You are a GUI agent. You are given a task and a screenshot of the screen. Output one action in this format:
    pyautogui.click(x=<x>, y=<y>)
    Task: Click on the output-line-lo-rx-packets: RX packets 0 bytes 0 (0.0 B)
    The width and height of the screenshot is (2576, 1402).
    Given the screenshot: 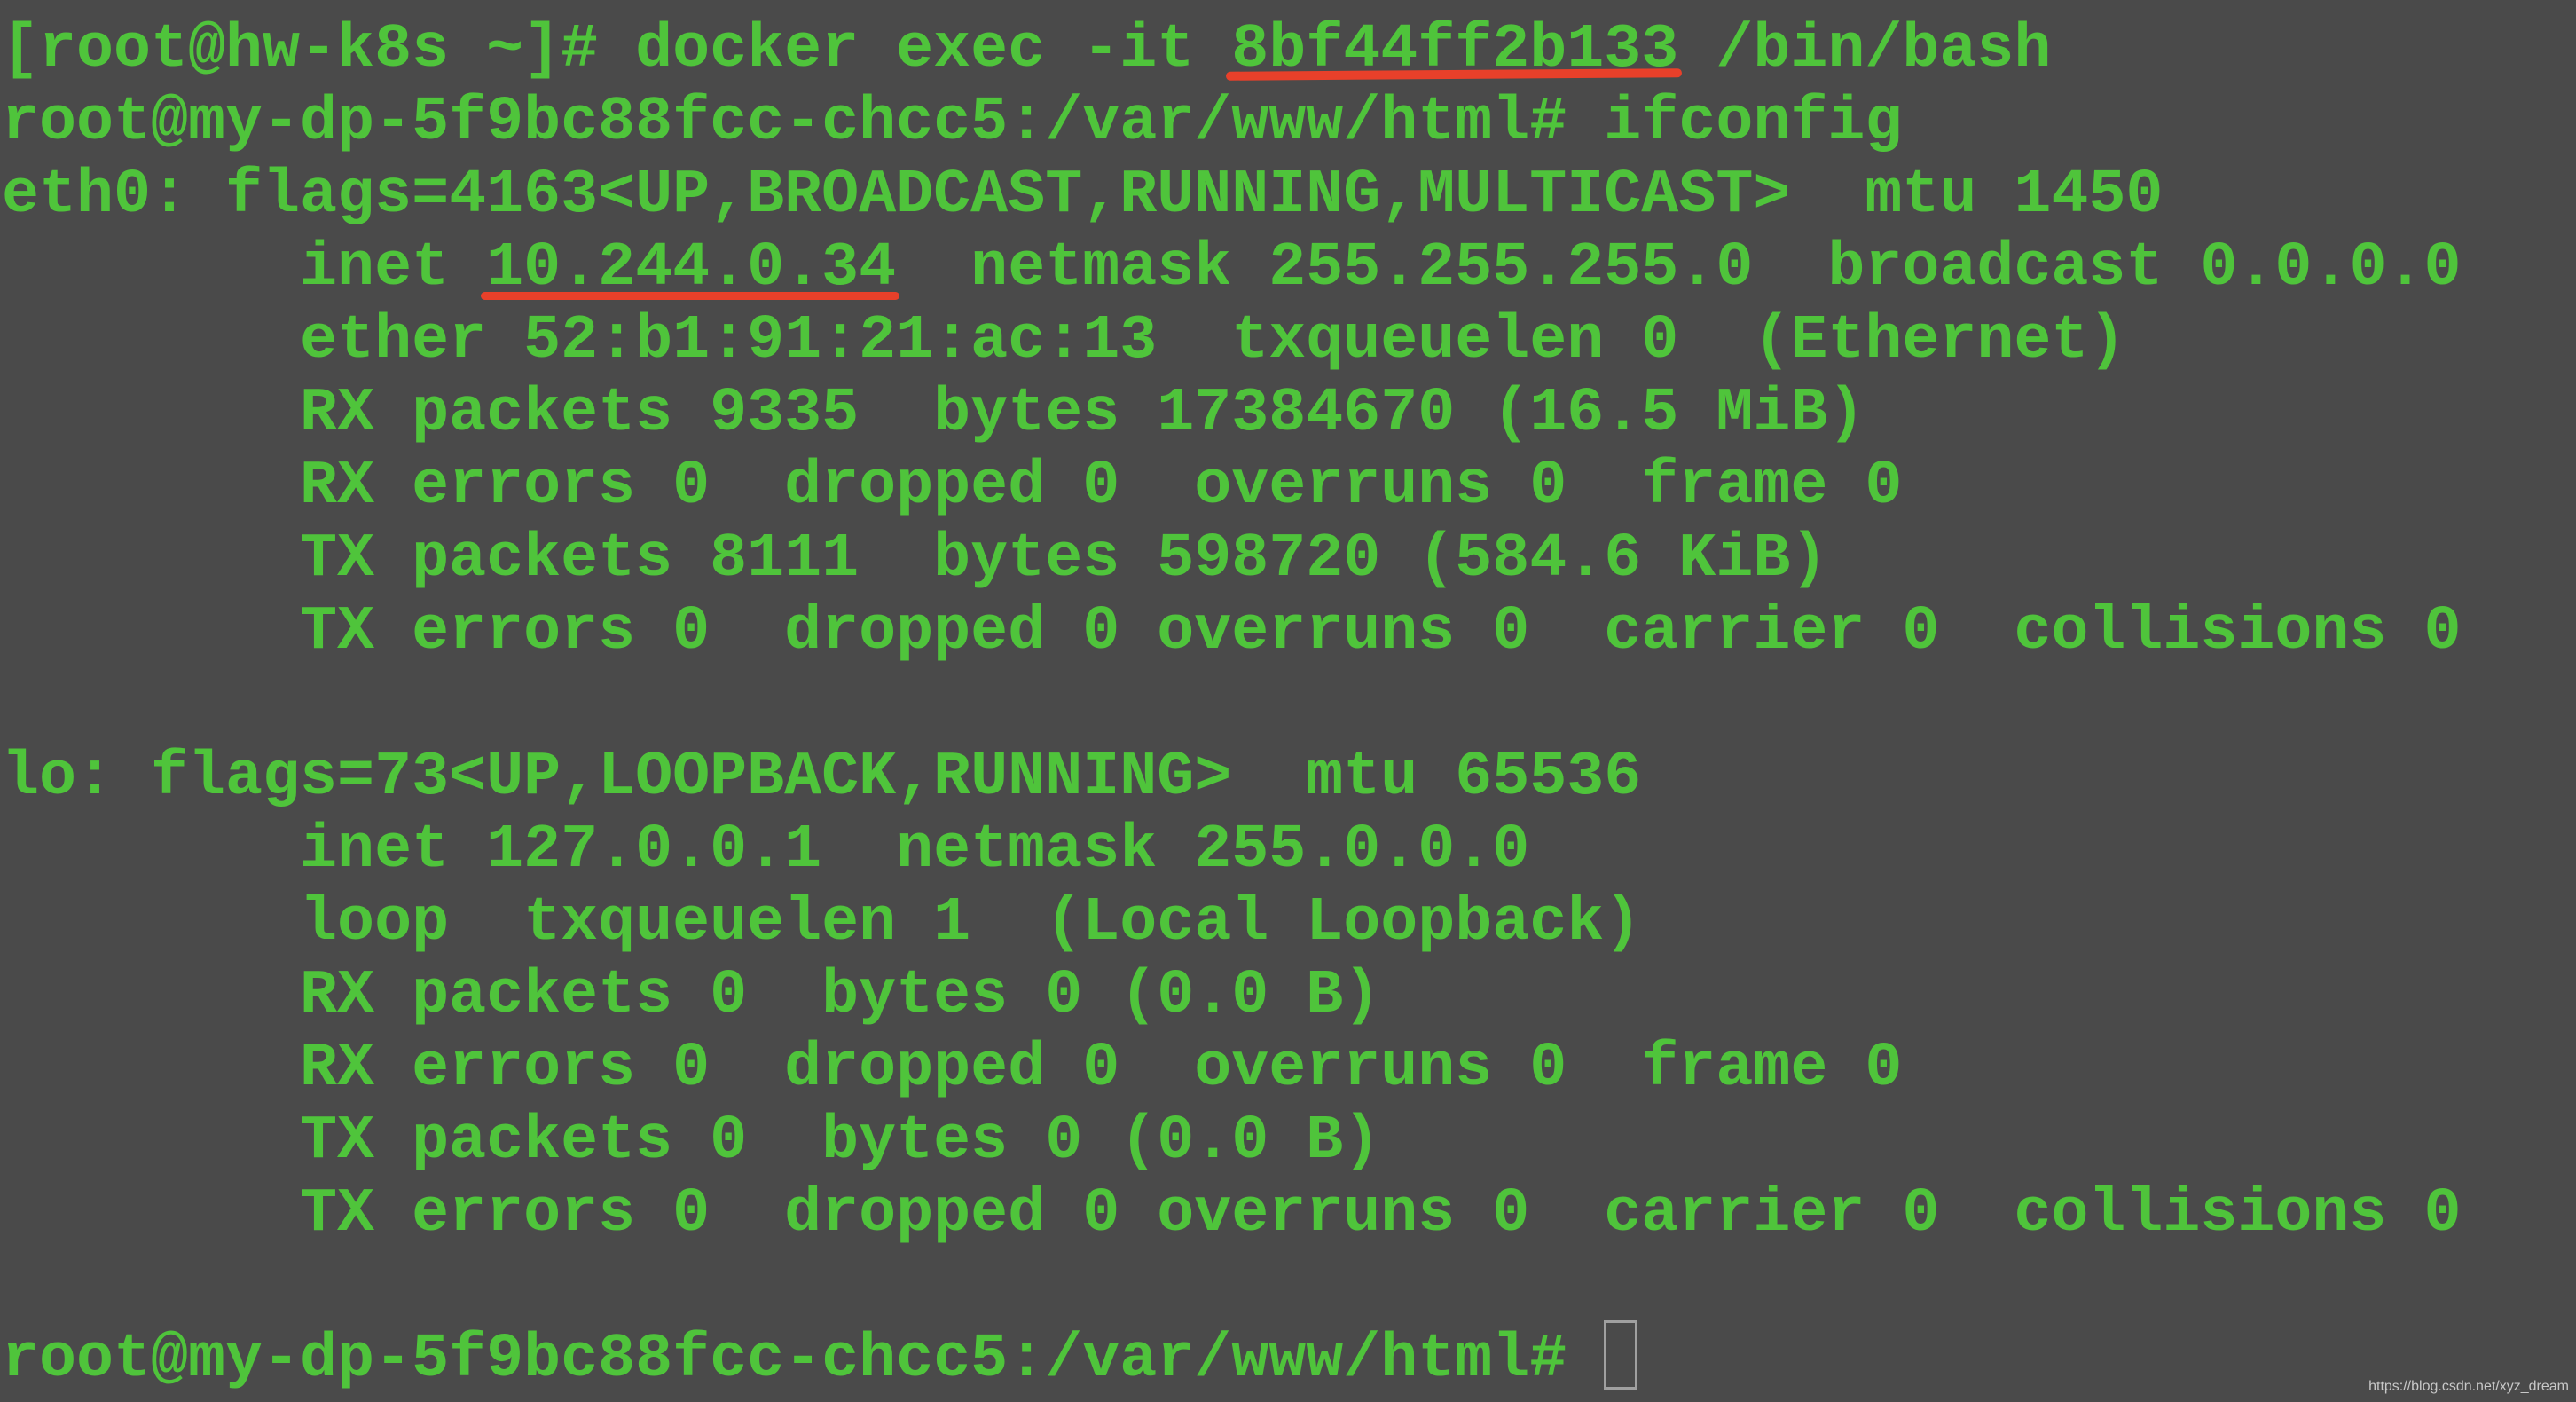 What is the action you would take?
    pyautogui.click(x=691, y=996)
    